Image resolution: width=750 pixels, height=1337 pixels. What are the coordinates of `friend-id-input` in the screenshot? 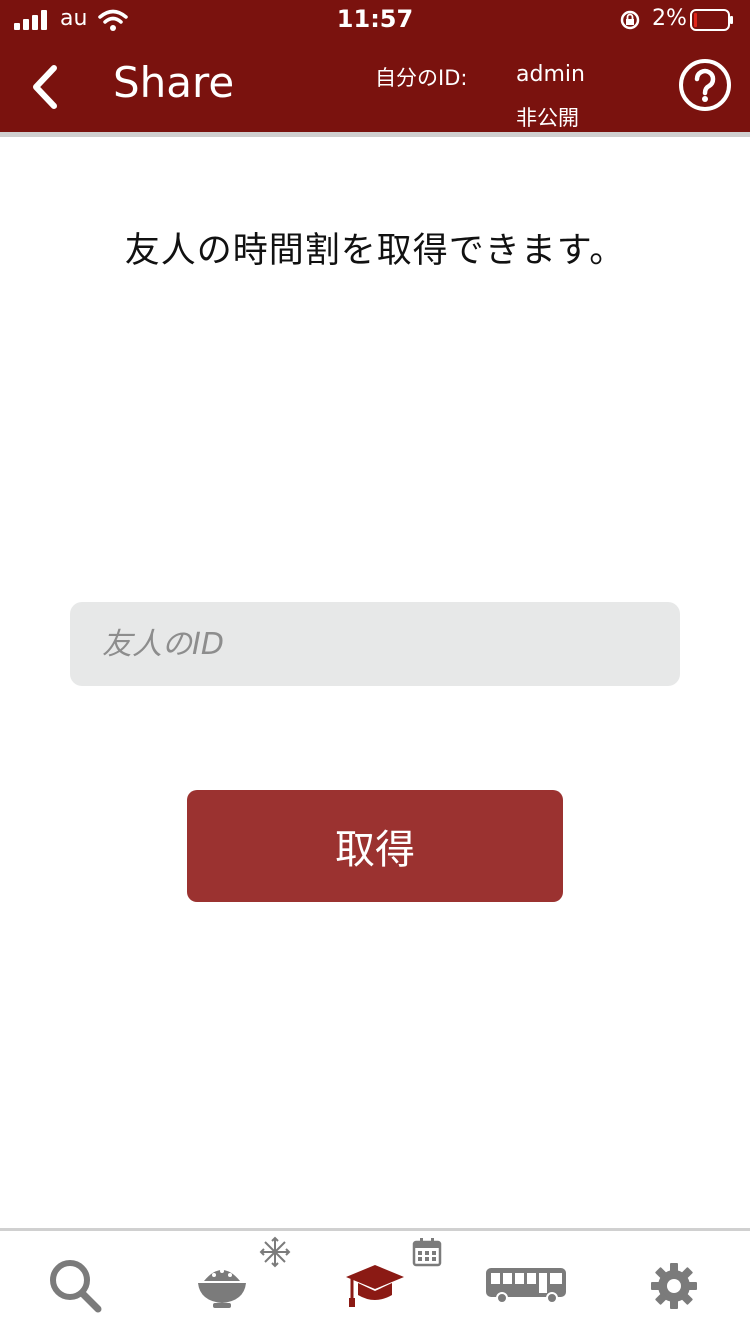 It's located at (375, 644).